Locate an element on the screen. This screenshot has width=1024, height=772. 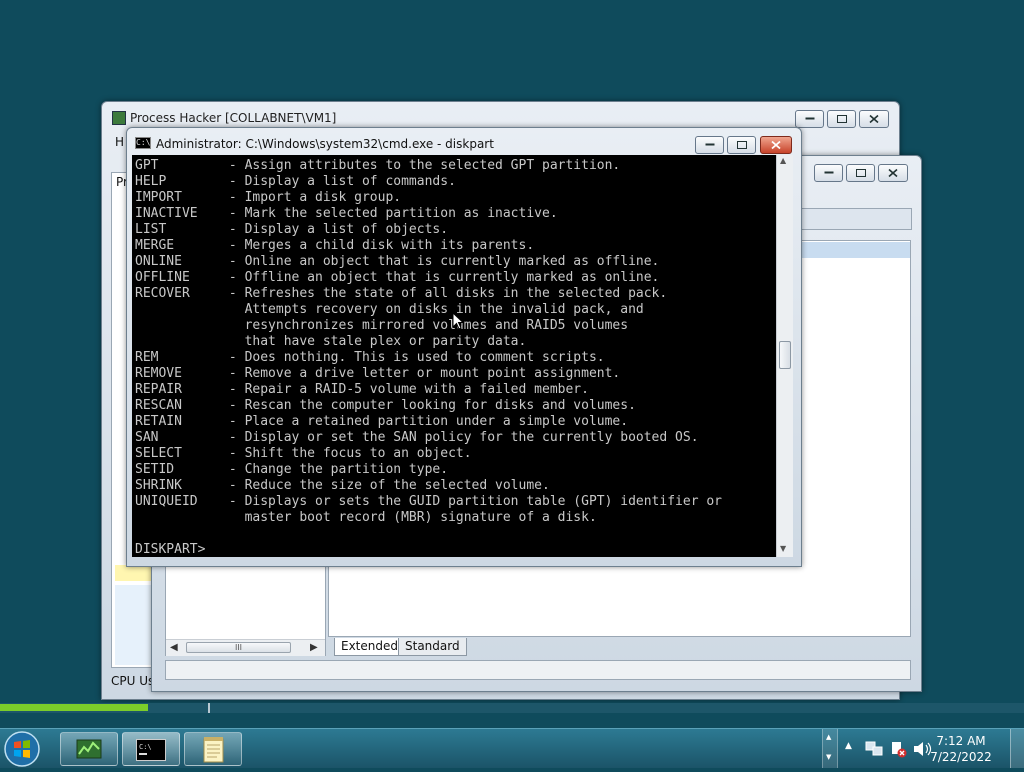
process-hacker-minimize-button is located at coordinates (809, 119).